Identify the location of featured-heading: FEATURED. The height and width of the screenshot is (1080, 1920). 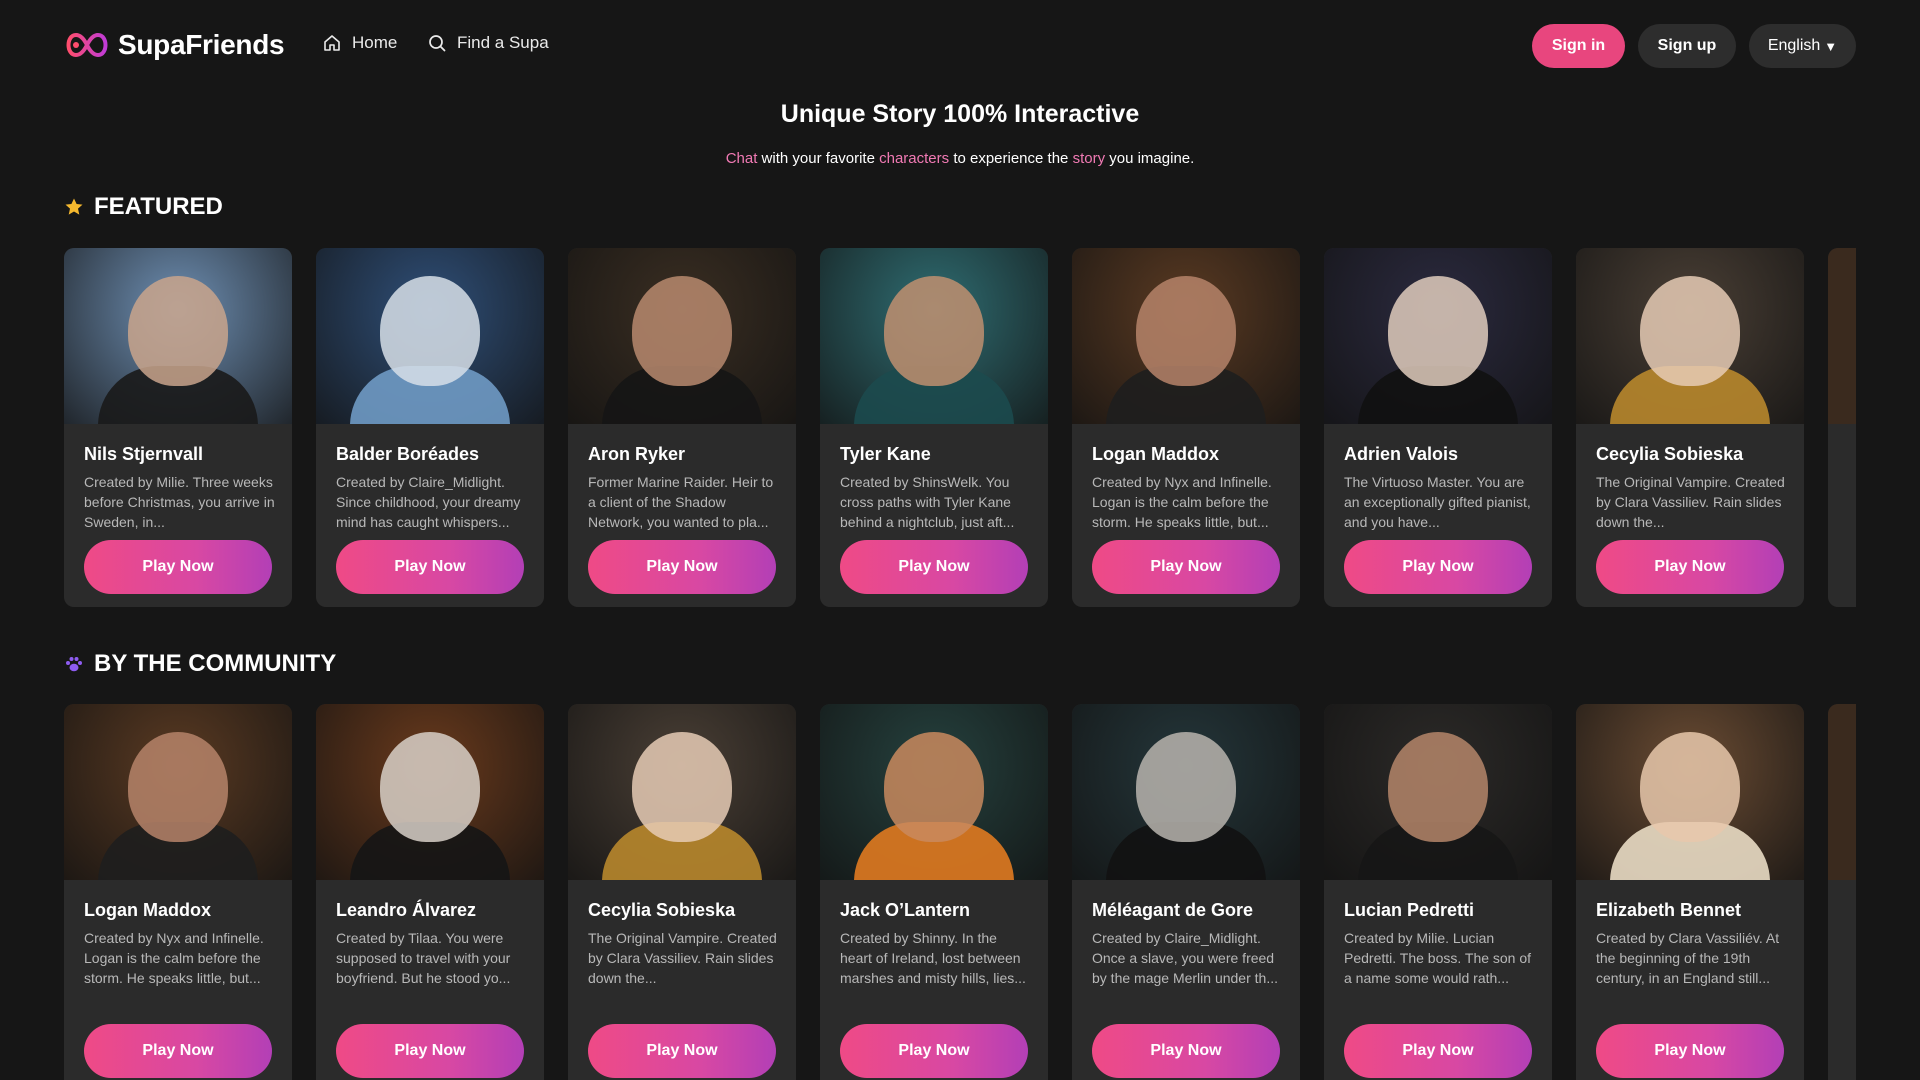
(143, 207).